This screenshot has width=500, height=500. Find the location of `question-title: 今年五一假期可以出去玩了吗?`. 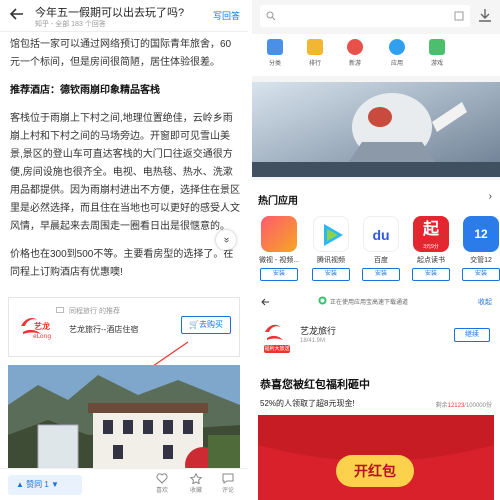

question-title: 今年五一假期可以出去玩了吗? is located at coordinates (109, 12).